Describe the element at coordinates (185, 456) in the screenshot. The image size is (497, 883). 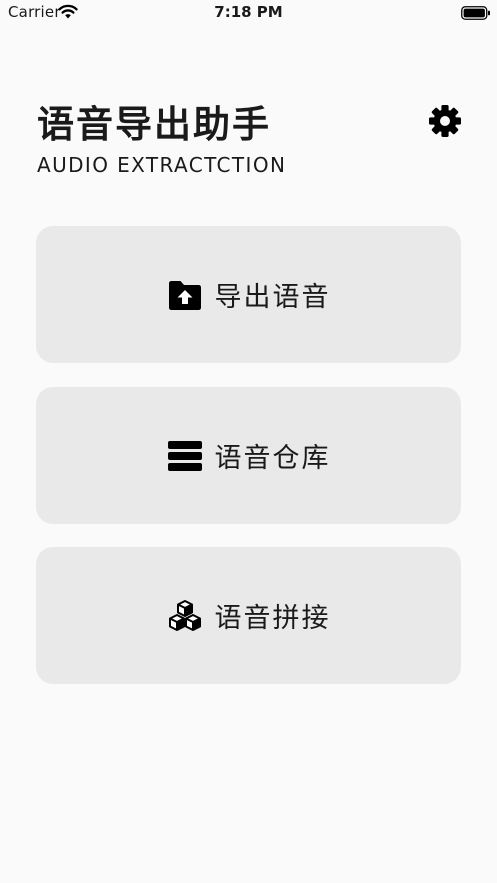
I see `storage-icon` at that location.